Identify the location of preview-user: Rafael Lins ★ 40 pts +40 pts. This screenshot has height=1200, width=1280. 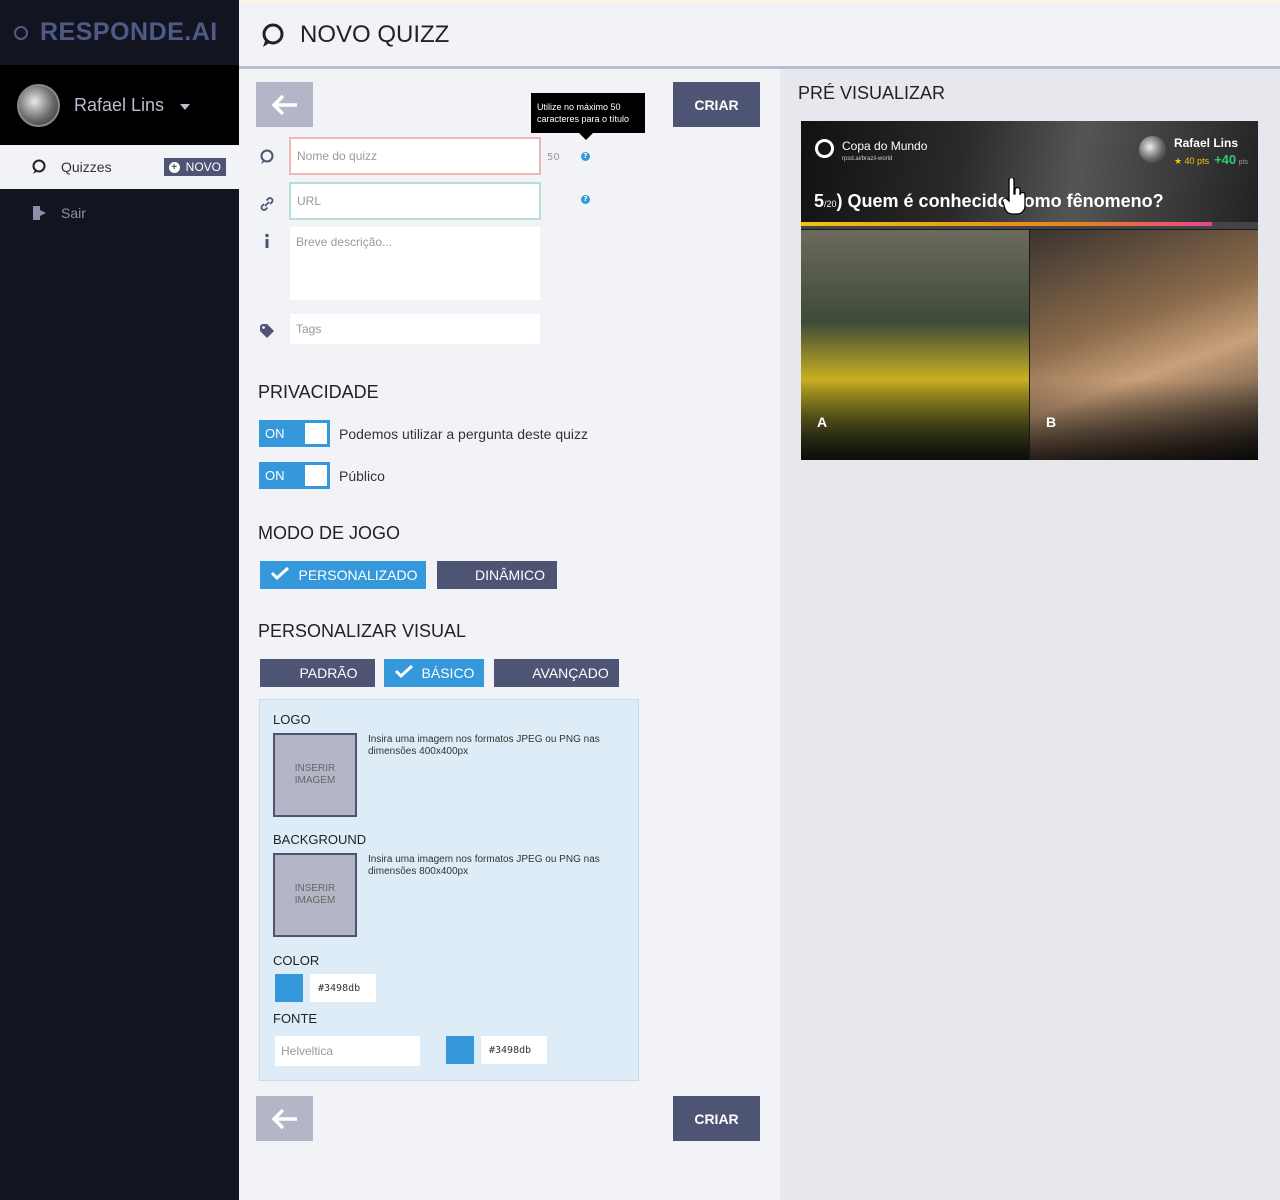
(1193, 151).